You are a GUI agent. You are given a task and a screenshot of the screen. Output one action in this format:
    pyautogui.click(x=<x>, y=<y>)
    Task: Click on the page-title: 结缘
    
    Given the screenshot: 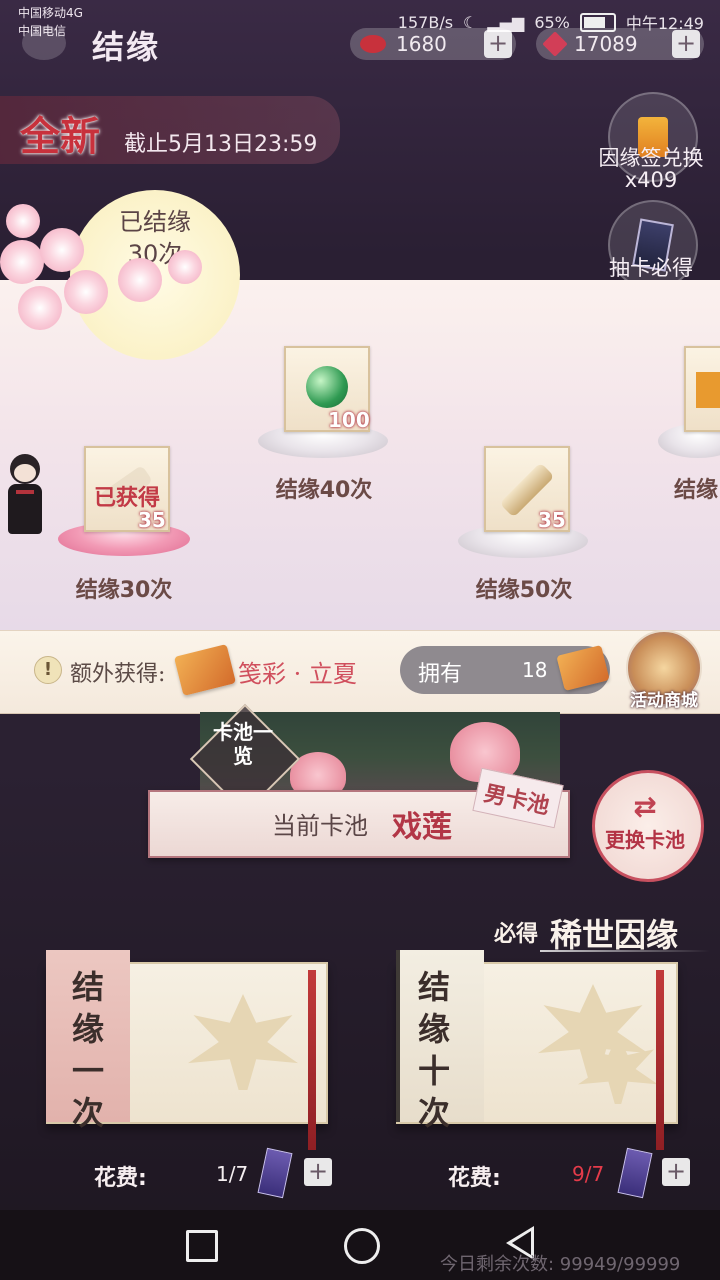 What is the action you would take?
    pyautogui.click(x=126, y=47)
    